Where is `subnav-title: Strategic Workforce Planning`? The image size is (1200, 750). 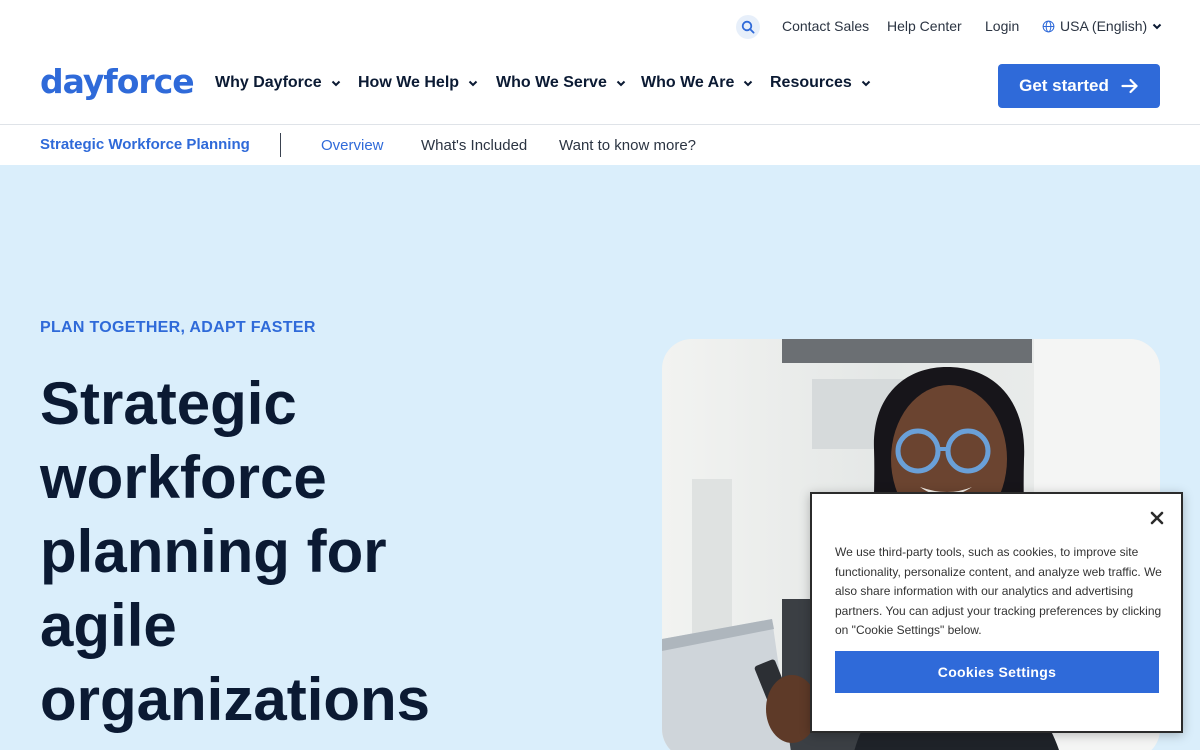
subnav-title: Strategic Workforce Planning is located at coordinates (145, 144).